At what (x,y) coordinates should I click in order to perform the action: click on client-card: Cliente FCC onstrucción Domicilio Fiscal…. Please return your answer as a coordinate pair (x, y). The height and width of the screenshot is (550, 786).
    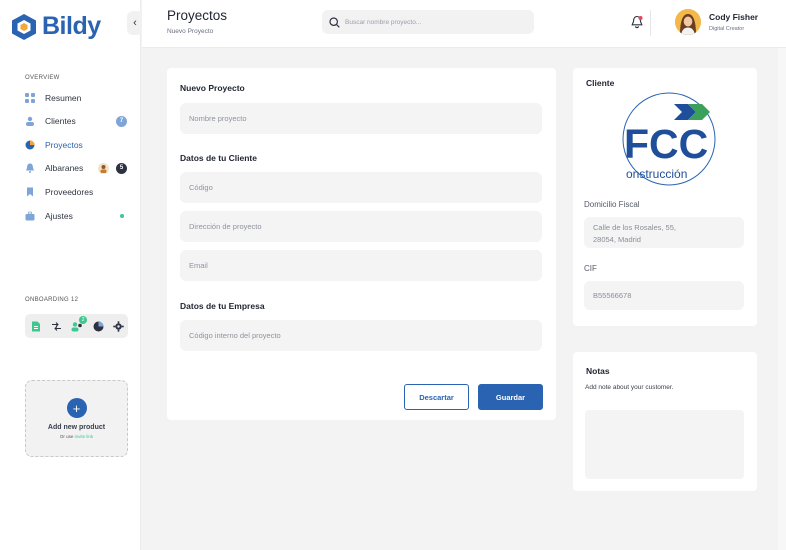
    Looking at the image, I should click on (665, 197).